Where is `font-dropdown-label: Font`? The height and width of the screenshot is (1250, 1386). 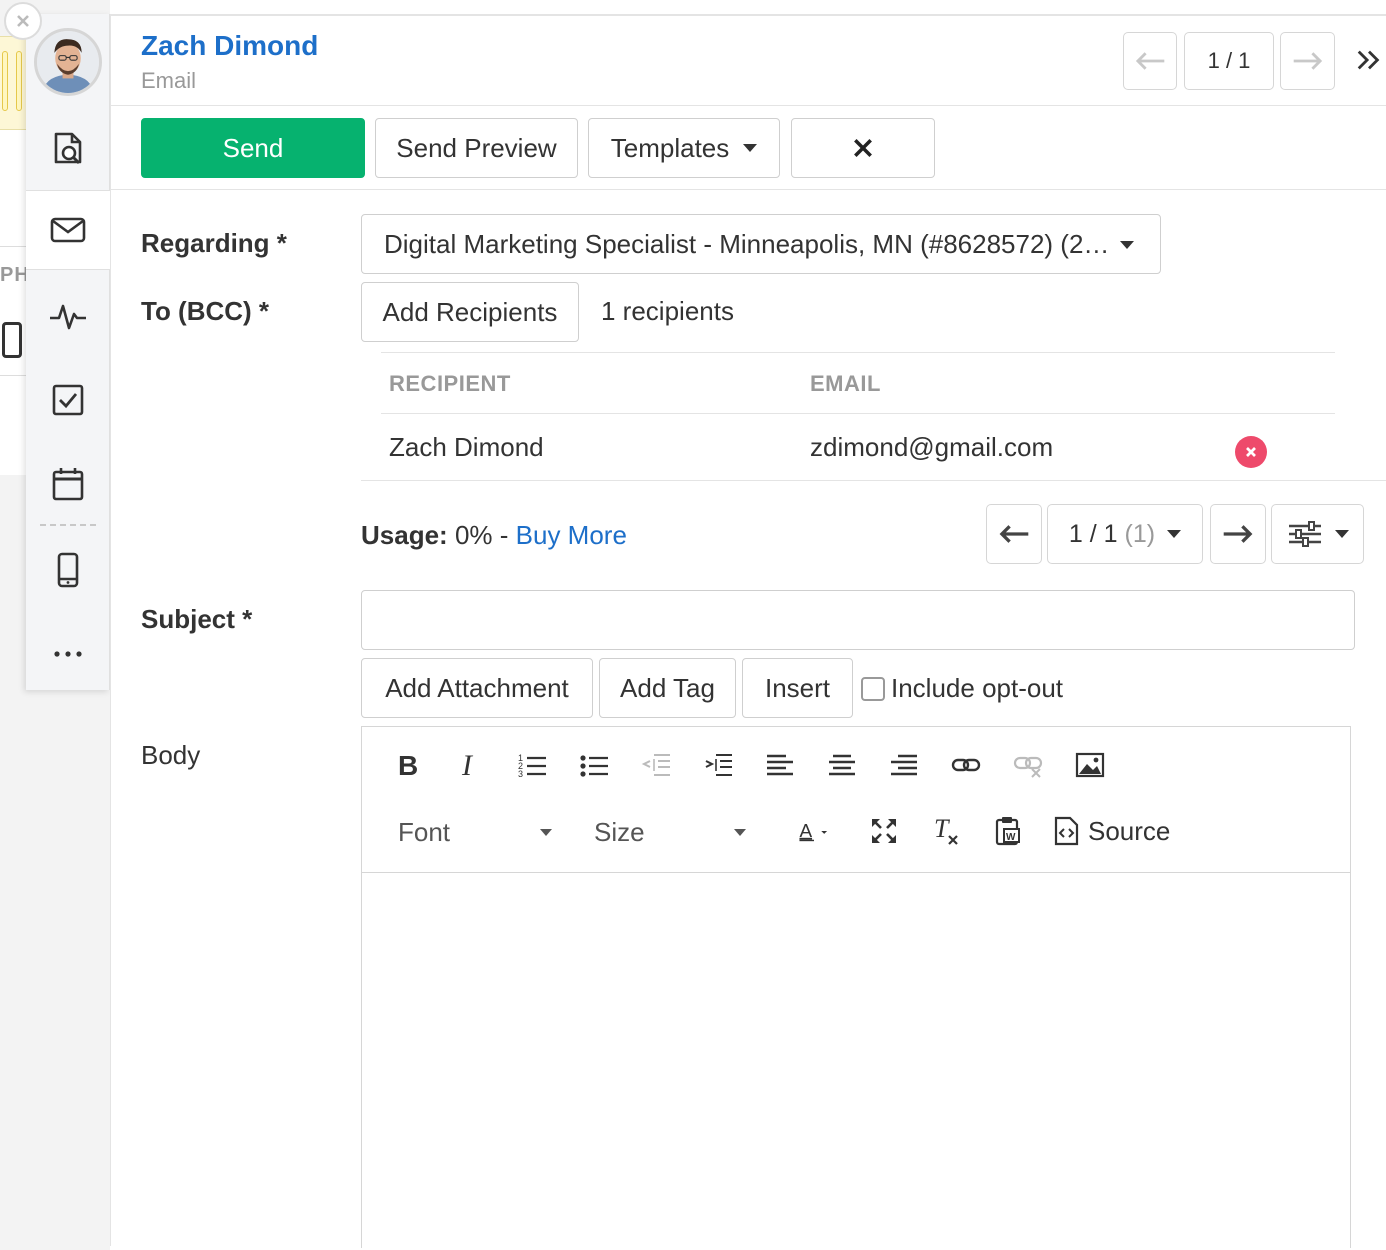
font-dropdown-label: Font is located at coordinates (424, 831).